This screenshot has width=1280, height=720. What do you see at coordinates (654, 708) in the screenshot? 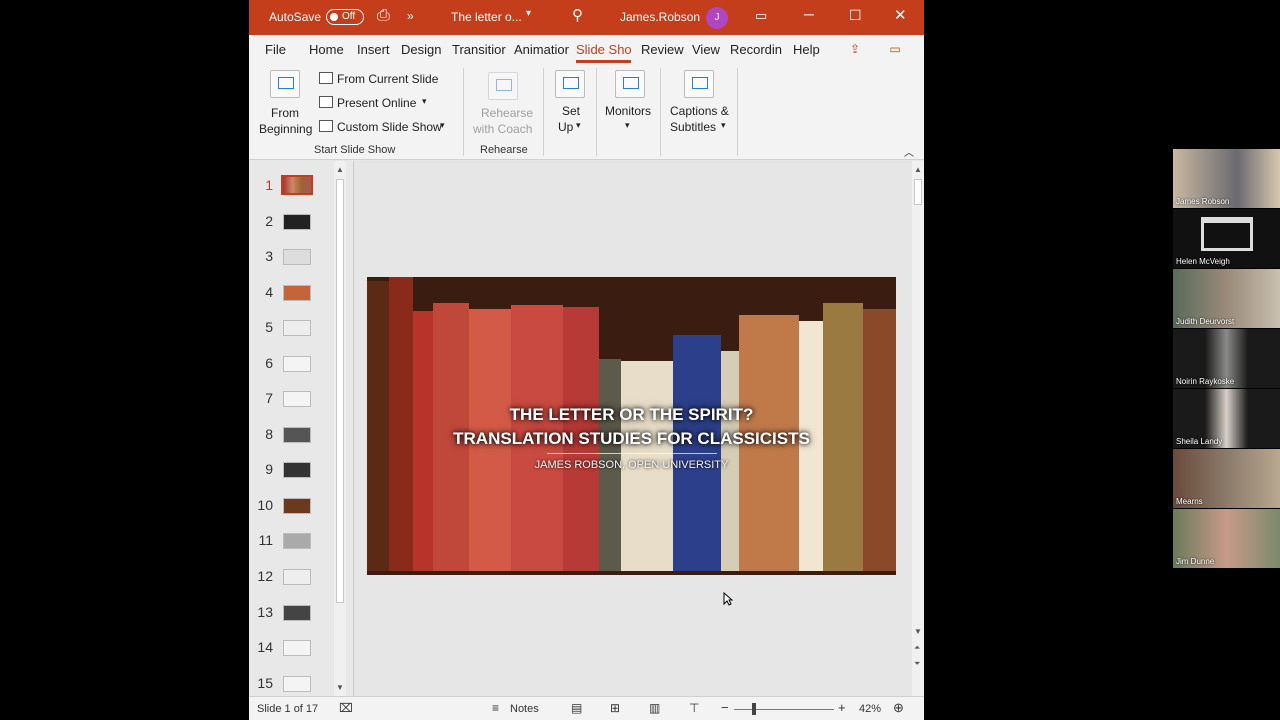
I see `reading-view-icon: ▥` at bounding box center [654, 708].